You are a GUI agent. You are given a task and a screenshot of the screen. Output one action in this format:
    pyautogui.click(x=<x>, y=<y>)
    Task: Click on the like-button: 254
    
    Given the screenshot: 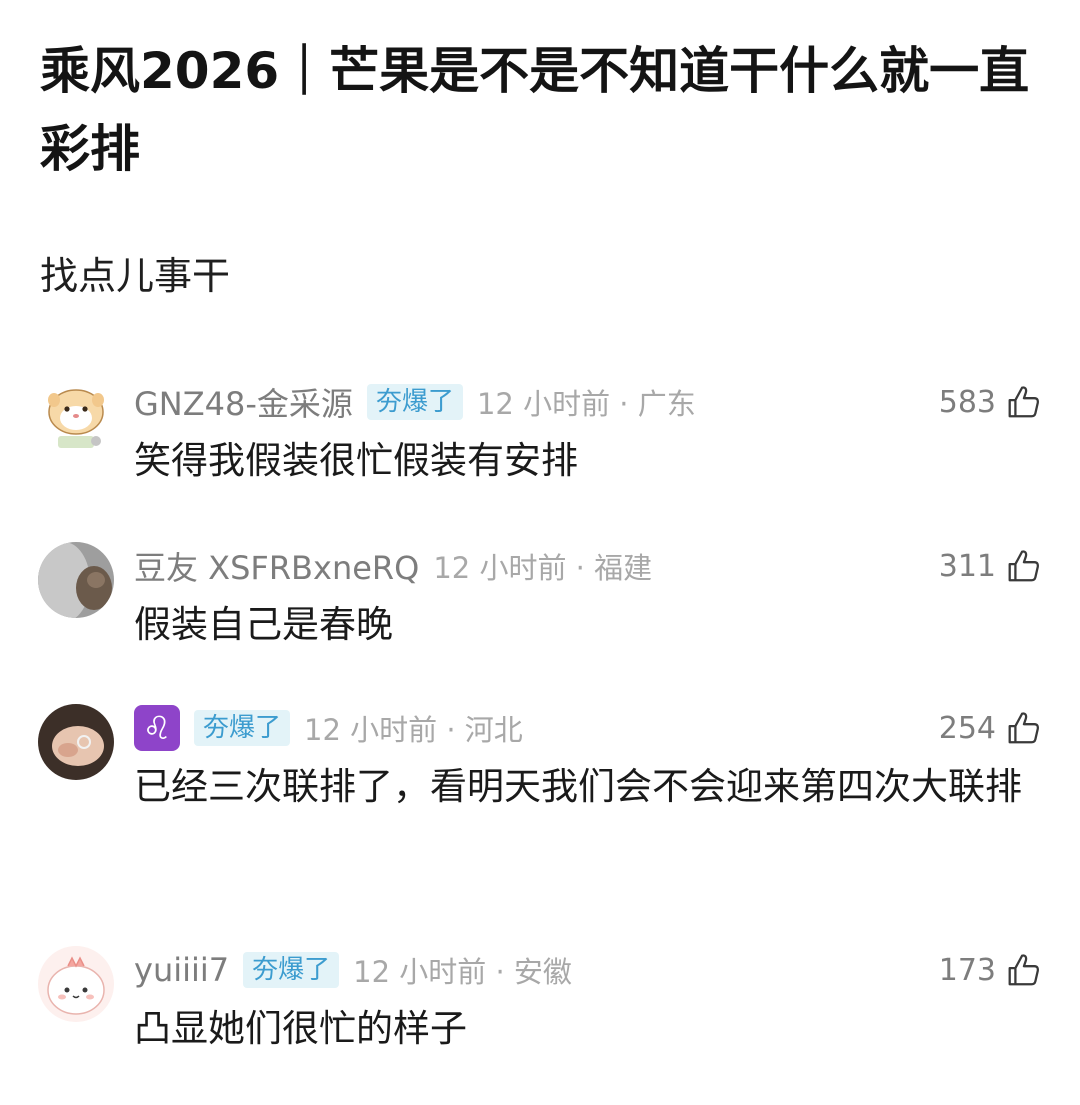 What is the action you would take?
    pyautogui.click(x=990, y=728)
    